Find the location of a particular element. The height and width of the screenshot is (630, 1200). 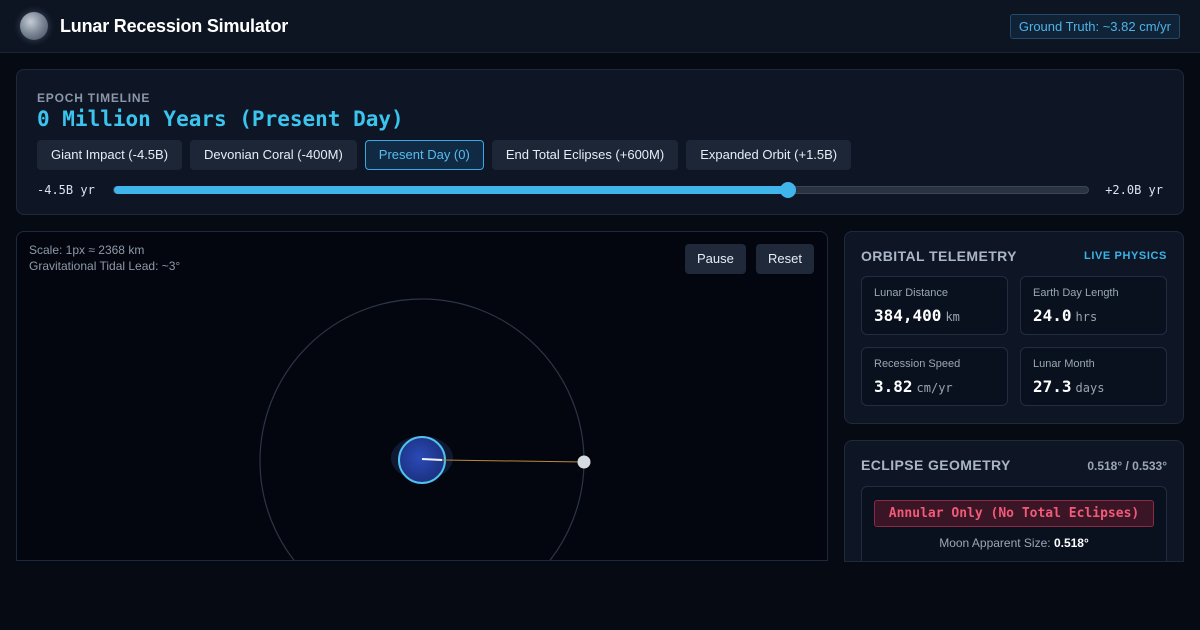

epoch-slider-fill is located at coordinates (451, 190).